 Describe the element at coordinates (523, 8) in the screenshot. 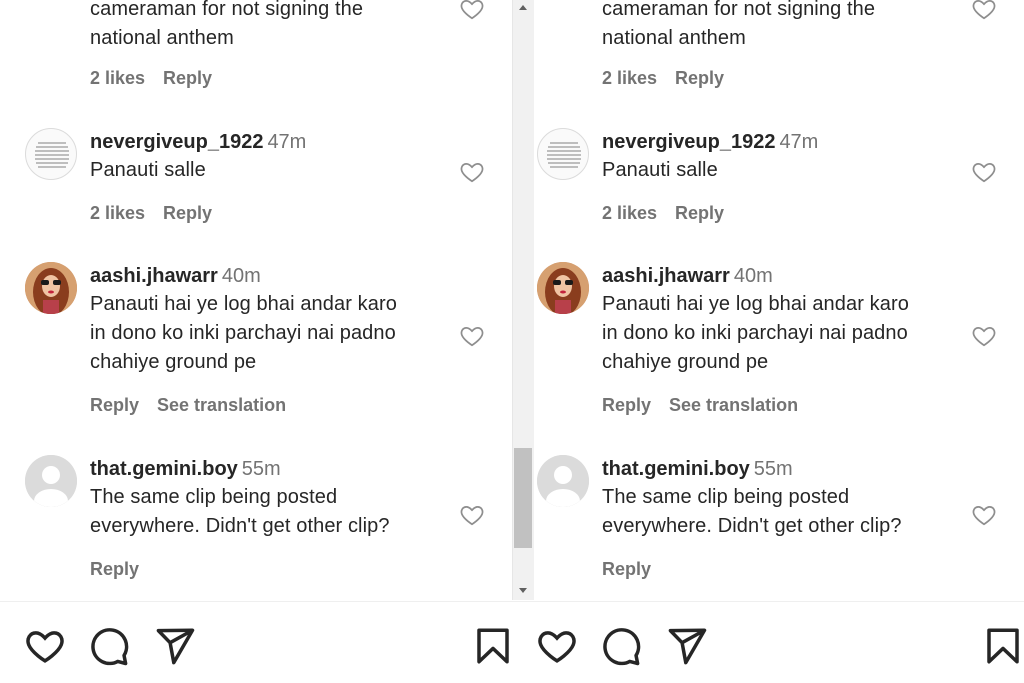

I see `scroll-up-arrow-icon` at that location.